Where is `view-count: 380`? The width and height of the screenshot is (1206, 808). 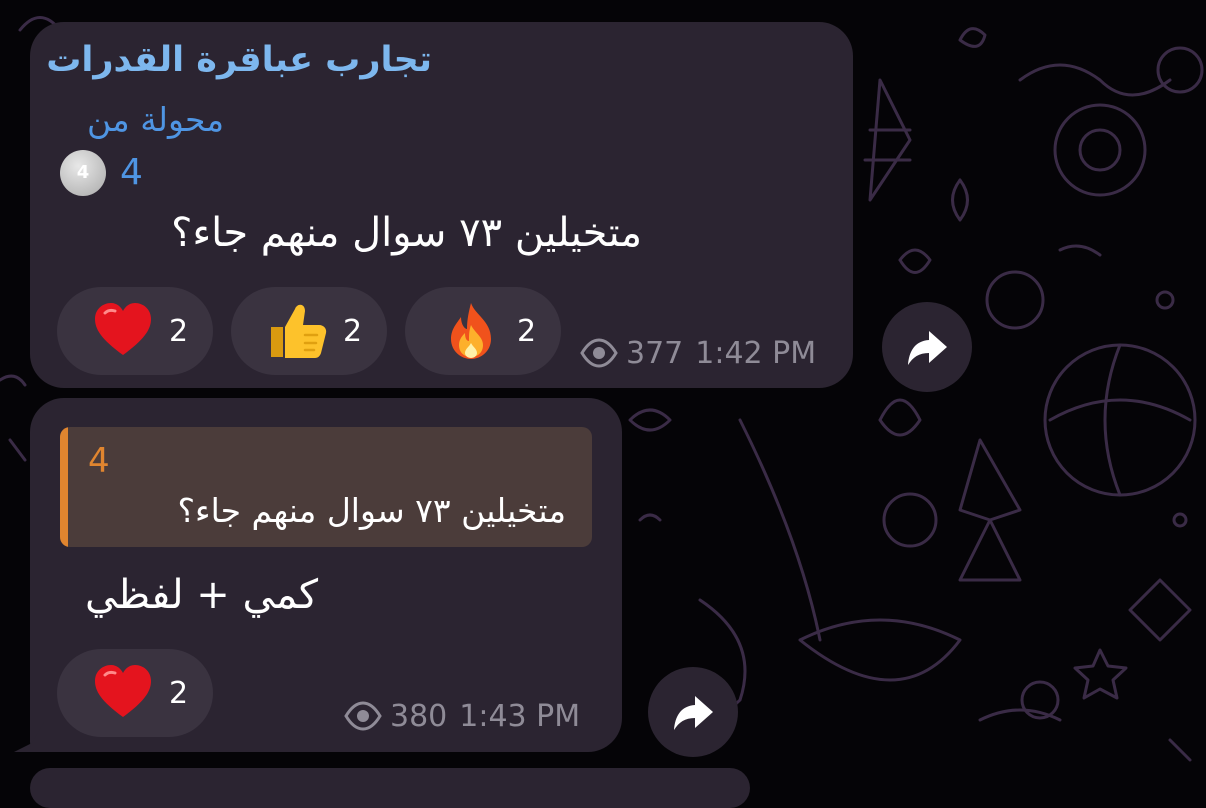
view-count: 380 is located at coordinates (419, 716).